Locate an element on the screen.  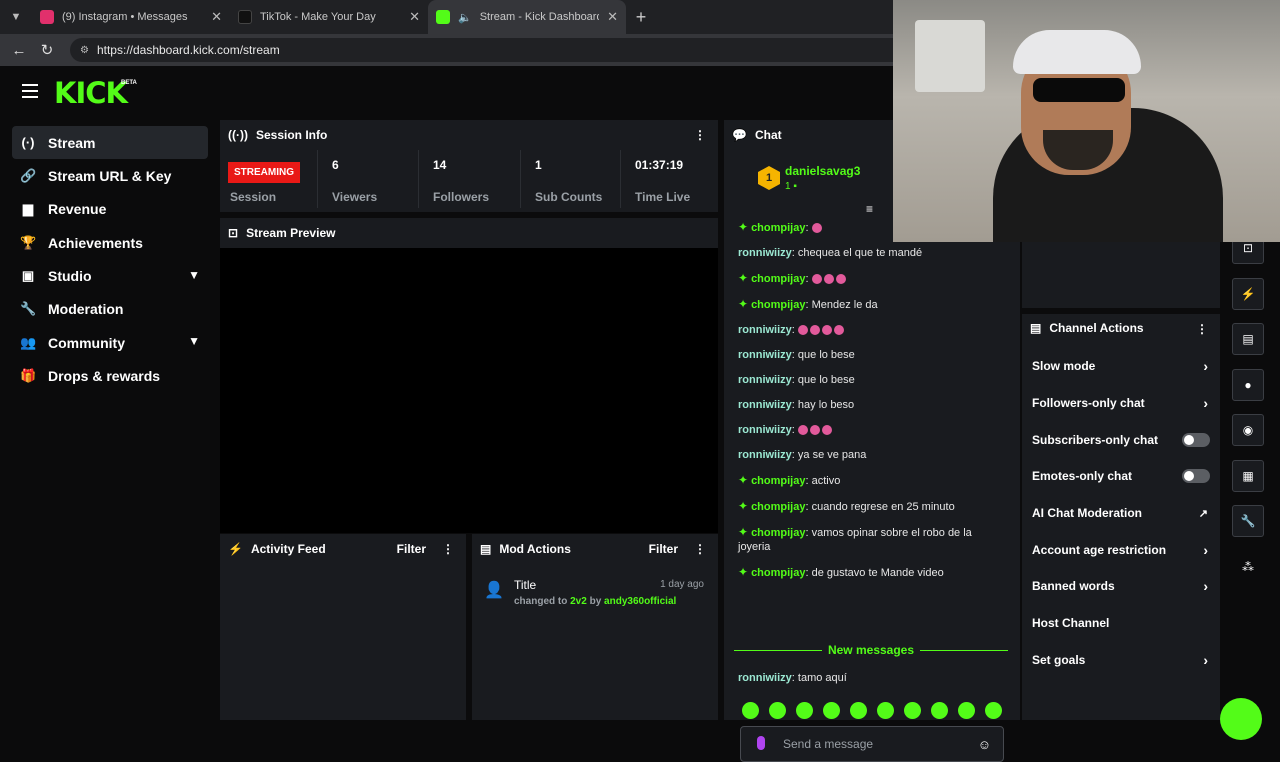
channel-action-item: Host Channel is located at coordinates (1121, 623).